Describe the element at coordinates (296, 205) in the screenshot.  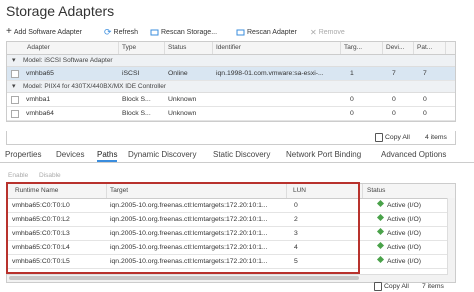
I see `lun-cell: 0` at that location.